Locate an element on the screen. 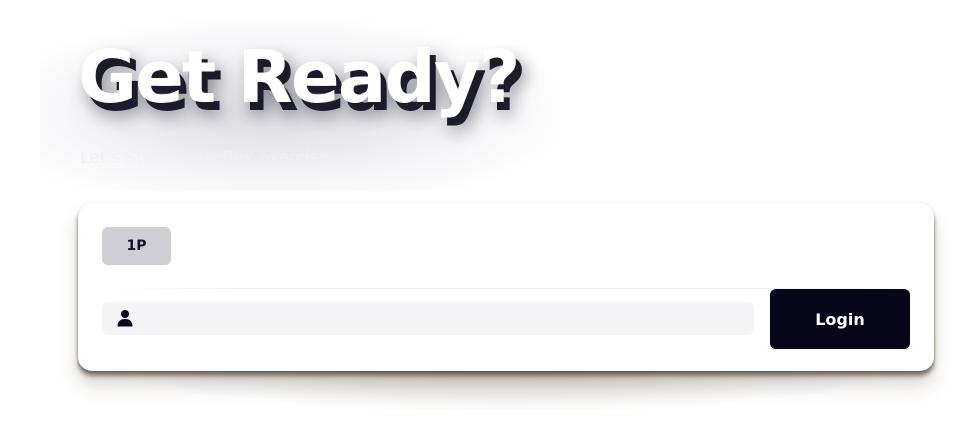 Image resolution: width=974 pixels, height=432 pixels. name-field is located at coordinates (428, 318).